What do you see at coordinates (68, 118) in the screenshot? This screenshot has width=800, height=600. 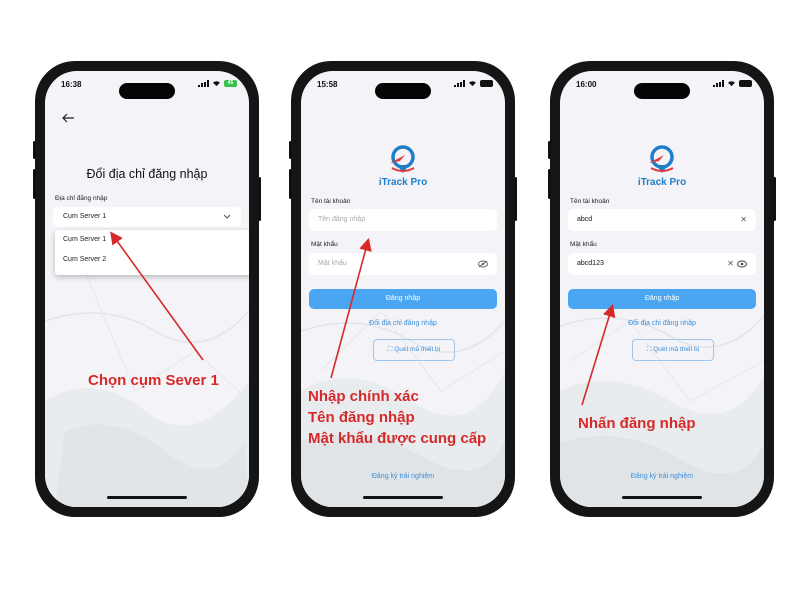 I see `back-arrow-icon` at bounding box center [68, 118].